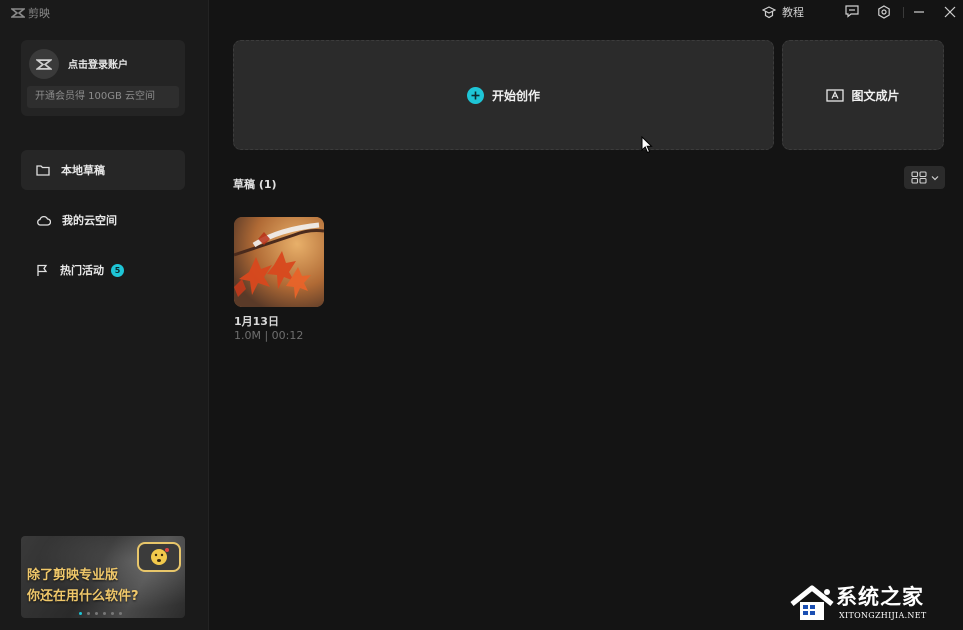 Image resolution: width=963 pixels, height=630 pixels. I want to click on start-creating-button: 开始创作, so click(503, 95).